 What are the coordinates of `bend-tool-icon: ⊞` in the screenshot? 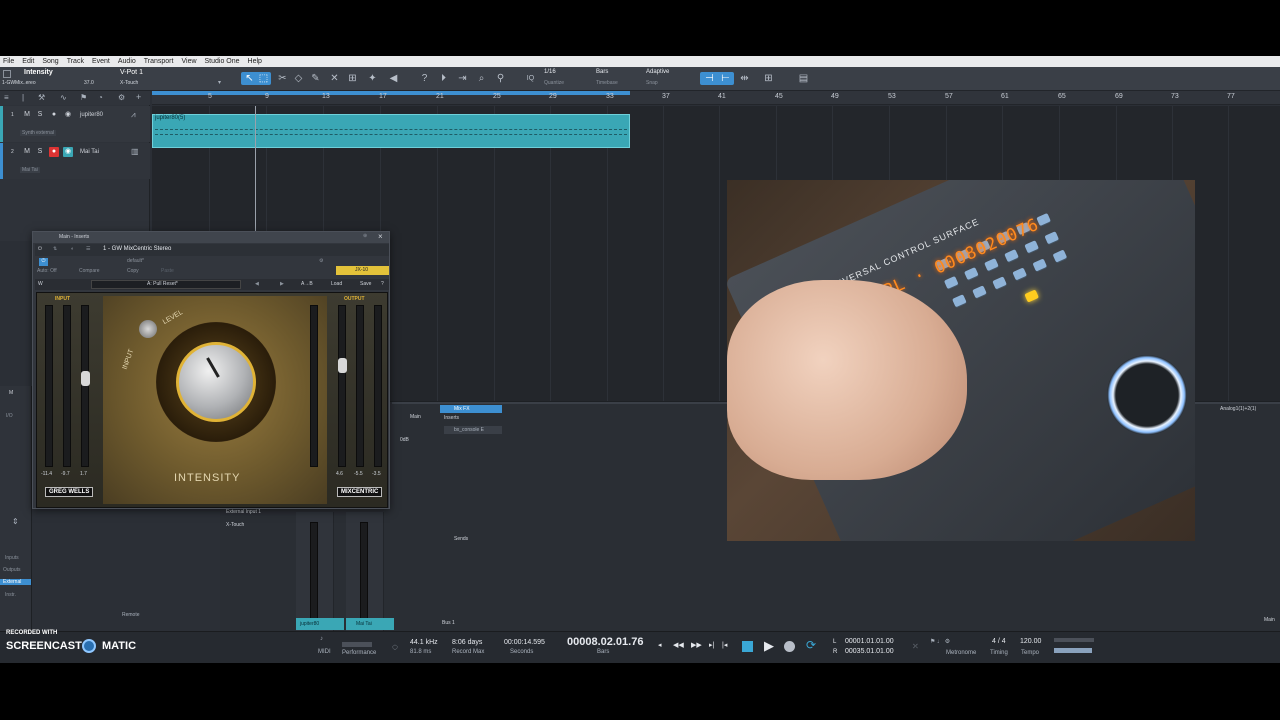 It's located at (352, 78).